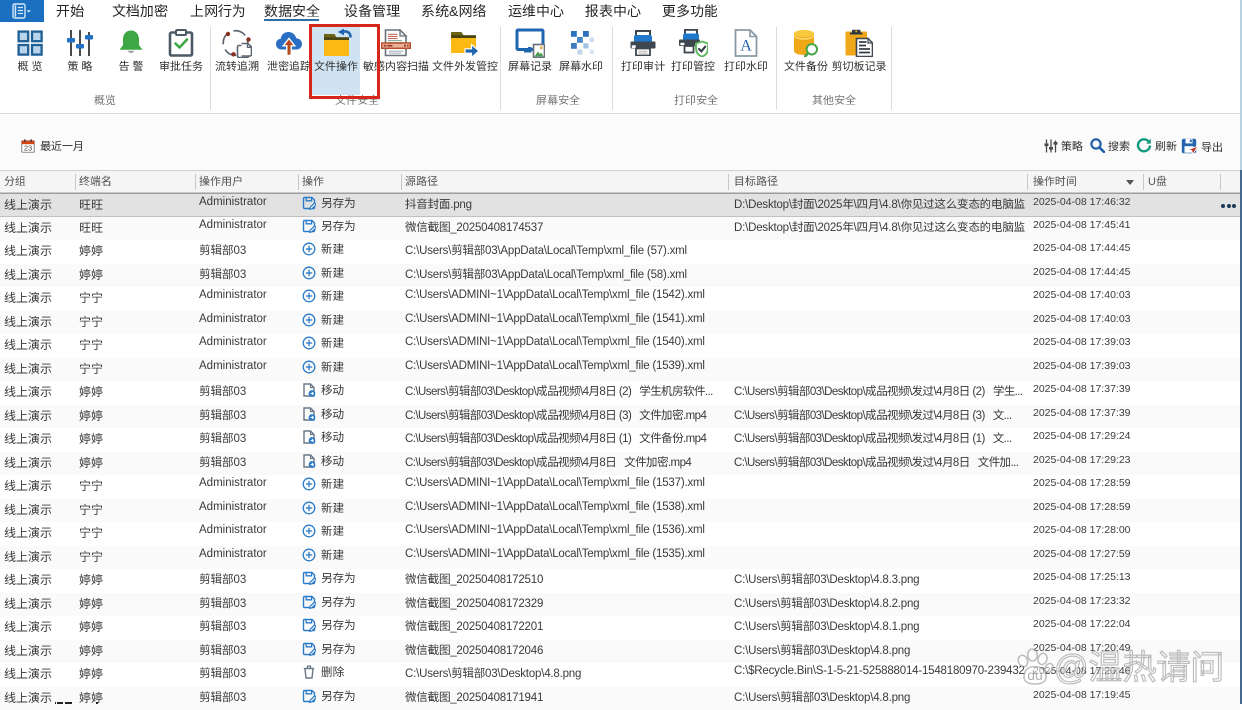  What do you see at coordinates (28, 148) in the screenshot?
I see `svg-text: 23` at bounding box center [28, 148].